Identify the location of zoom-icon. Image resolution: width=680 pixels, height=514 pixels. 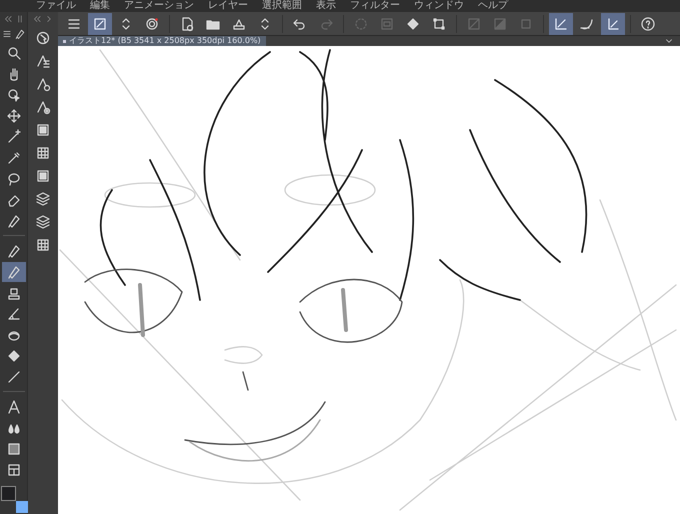
(14, 52).